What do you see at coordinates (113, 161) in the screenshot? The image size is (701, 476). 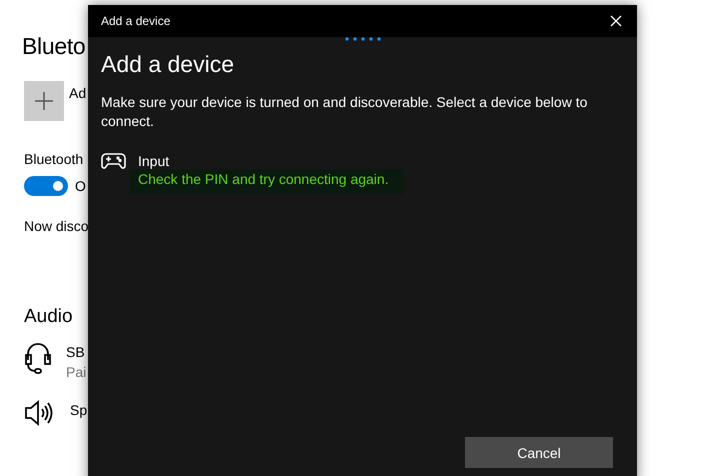 I see `gamepad-icon` at bounding box center [113, 161].